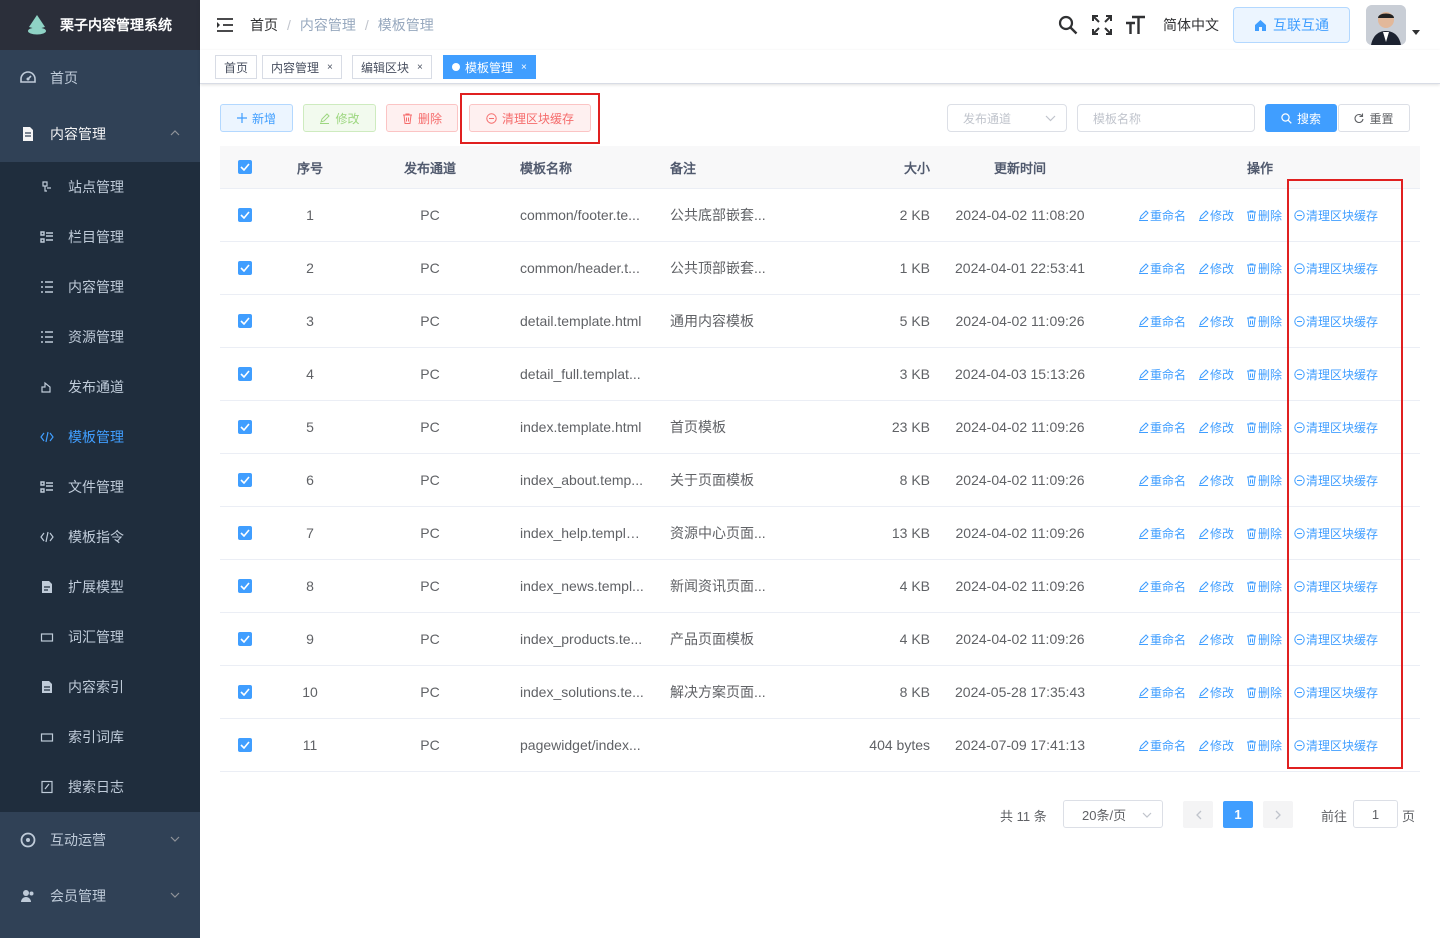 Image resolution: width=1440 pixels, height=938 pixels. What do you see at coordinates (392, 67) in the screenshot?
I see `tag-edit-block: 编辑区块 ×` at bounding box center [392, 67].